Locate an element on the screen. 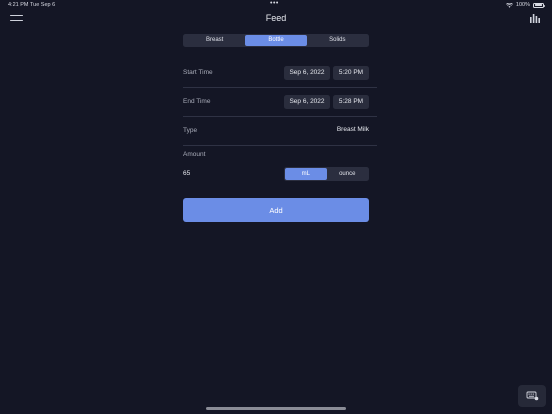  battery-icon is located at coordinates (539, 5).